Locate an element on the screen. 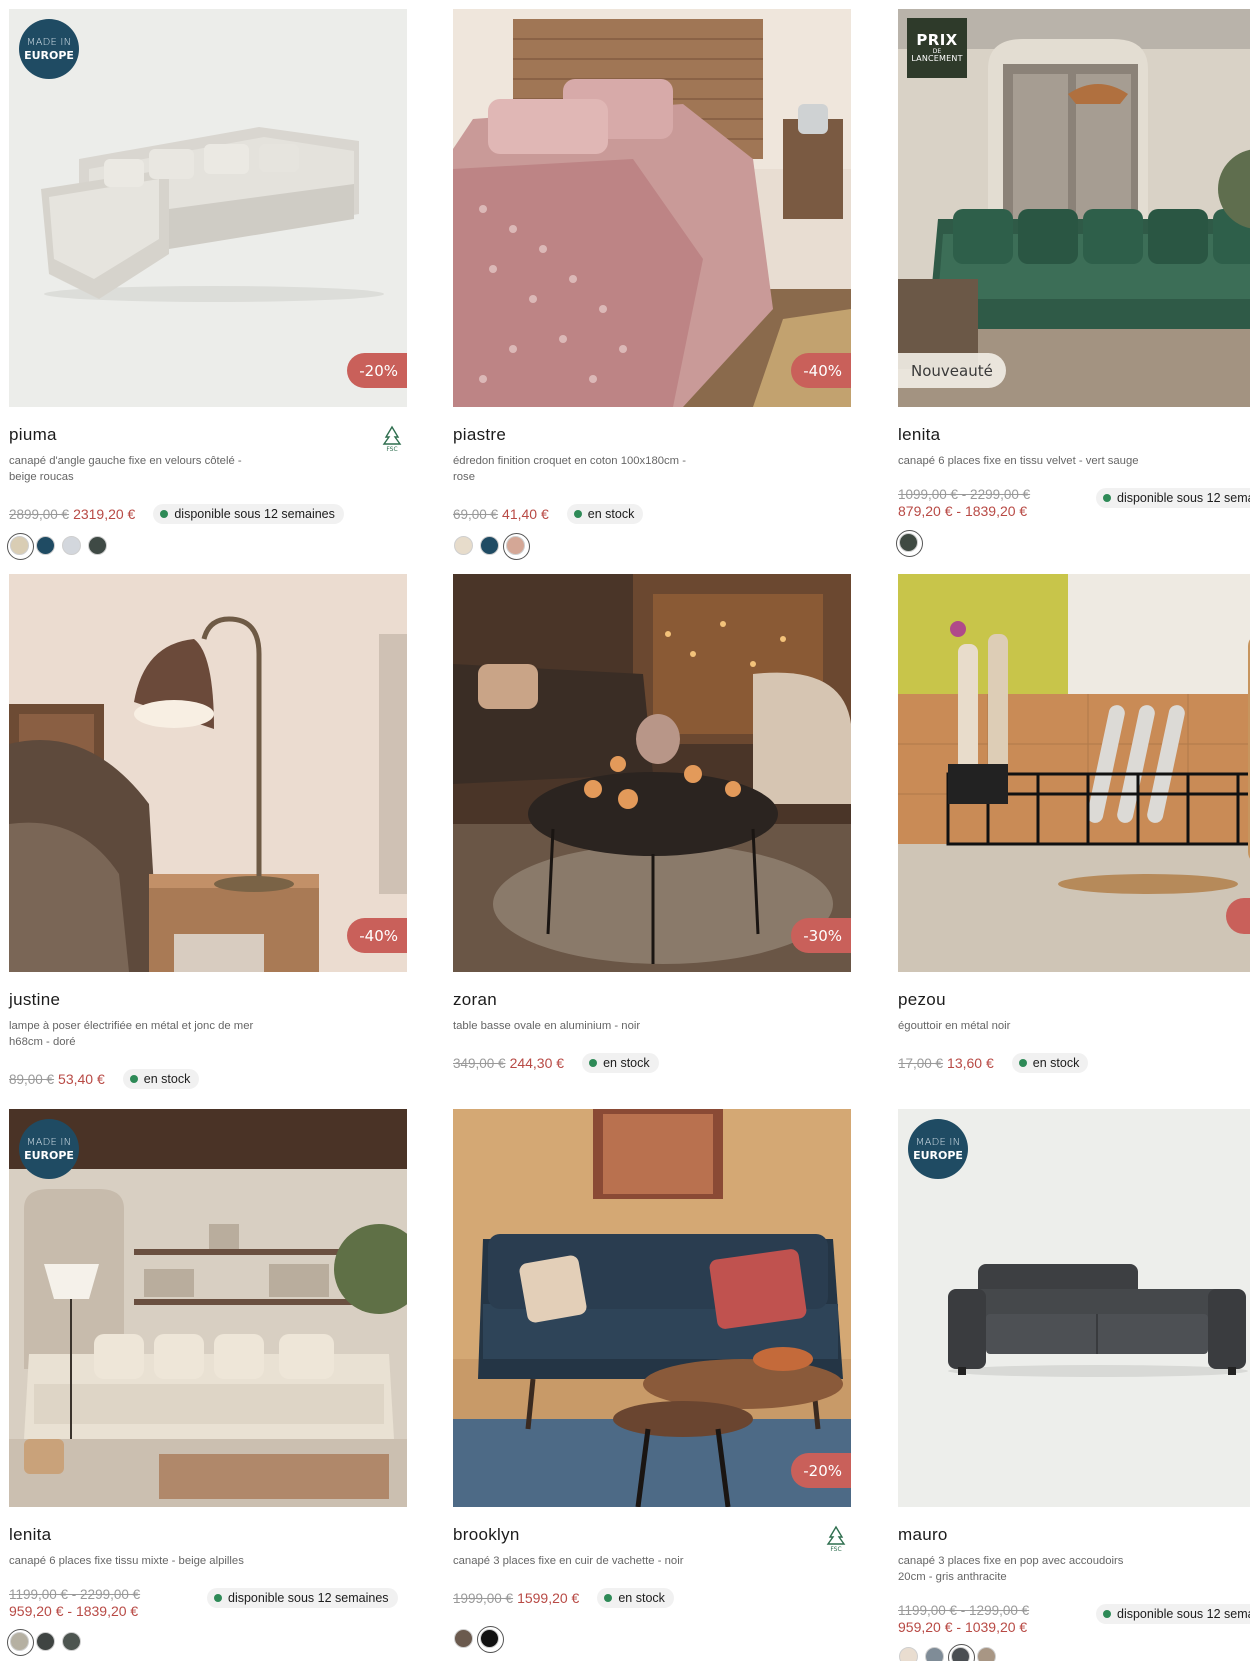  bedding-photo is located at coordinates (652, 208).